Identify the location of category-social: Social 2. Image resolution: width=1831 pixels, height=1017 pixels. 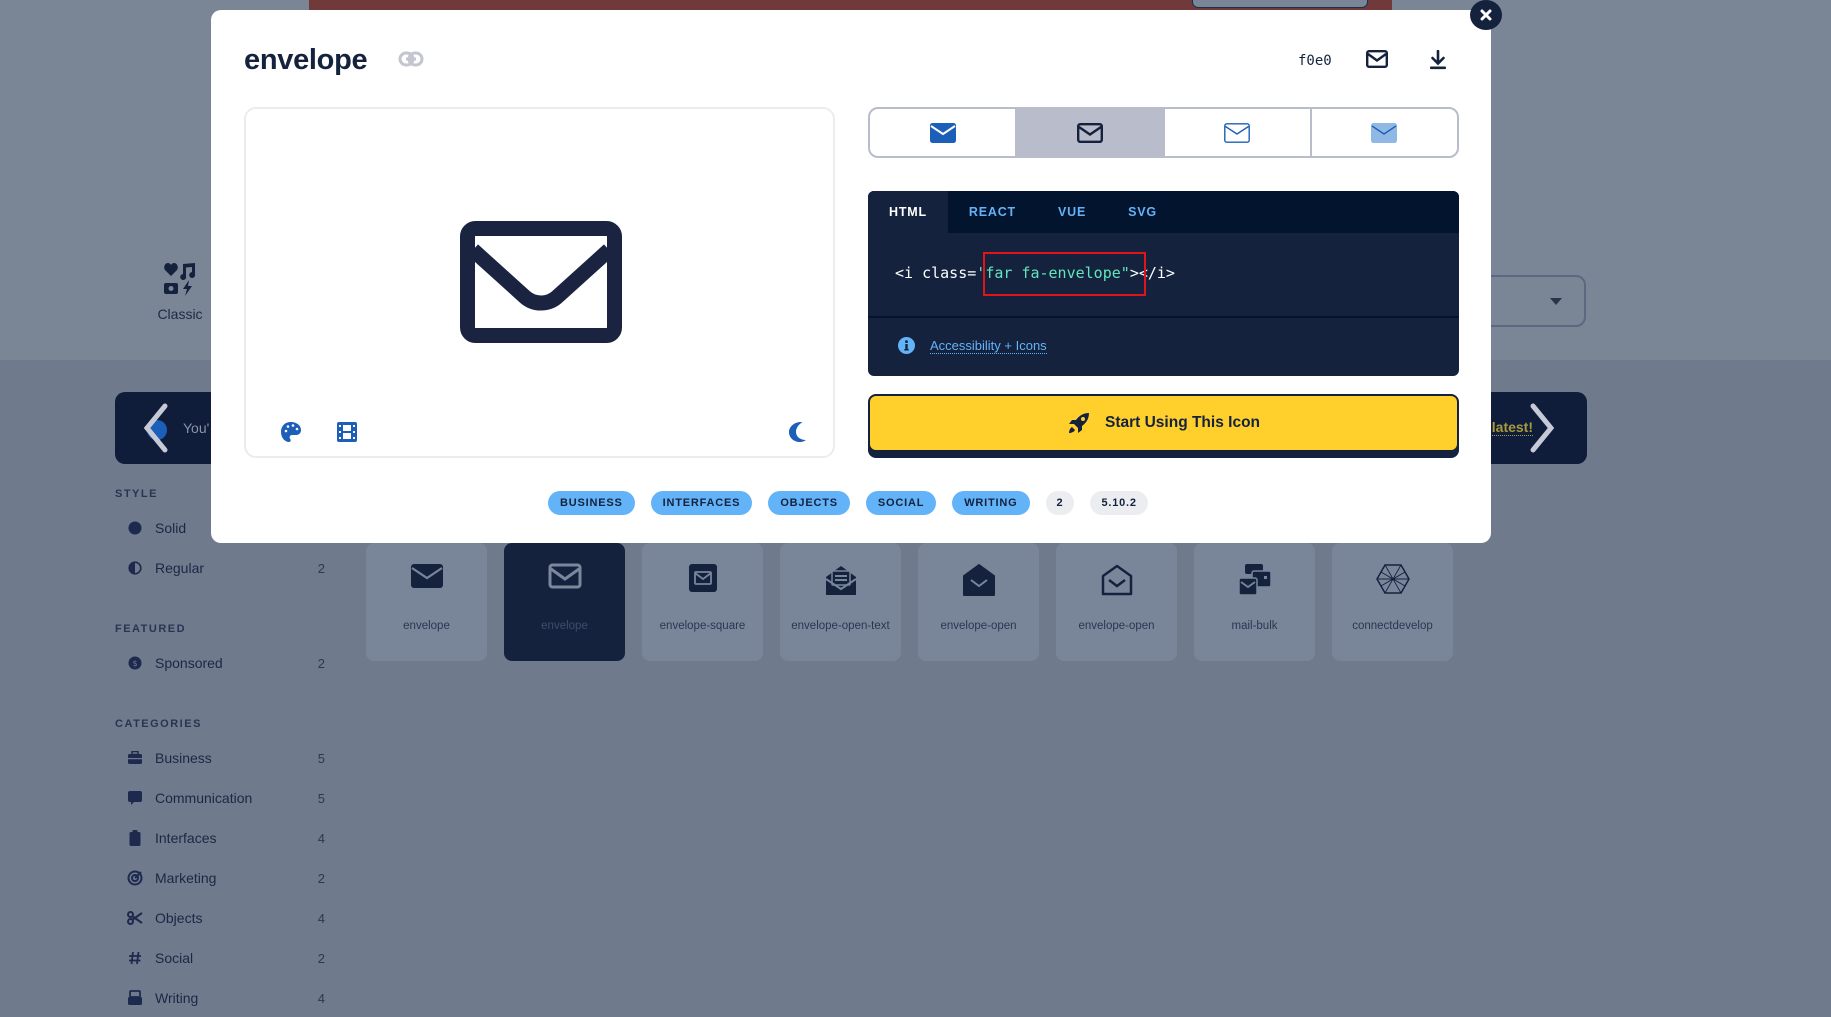
(232, 958).